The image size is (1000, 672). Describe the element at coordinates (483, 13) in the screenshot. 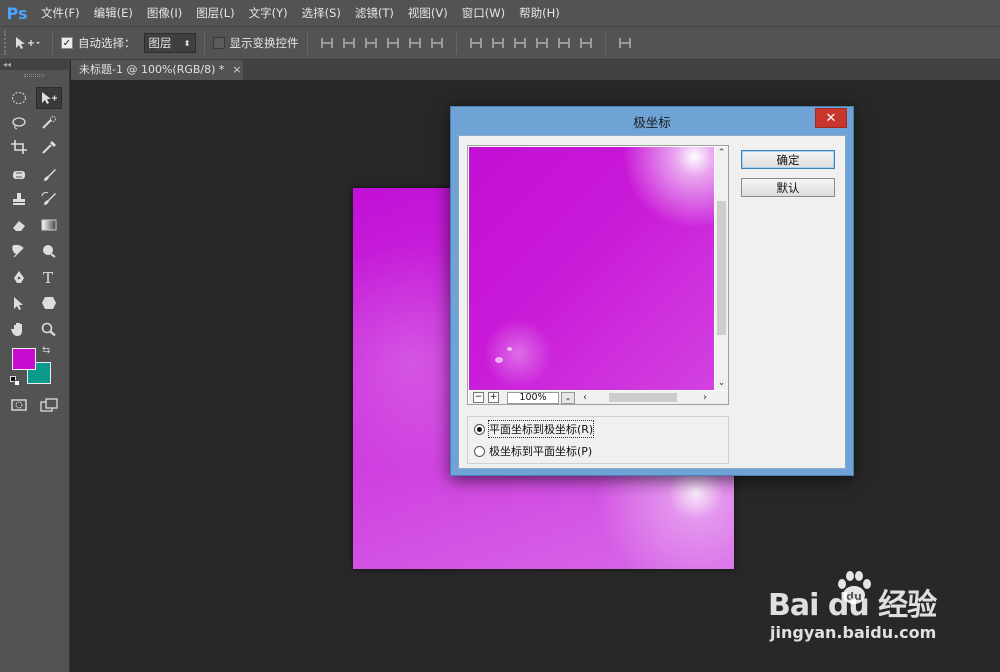

I see `menu-window: 窗口(W)` at that location.